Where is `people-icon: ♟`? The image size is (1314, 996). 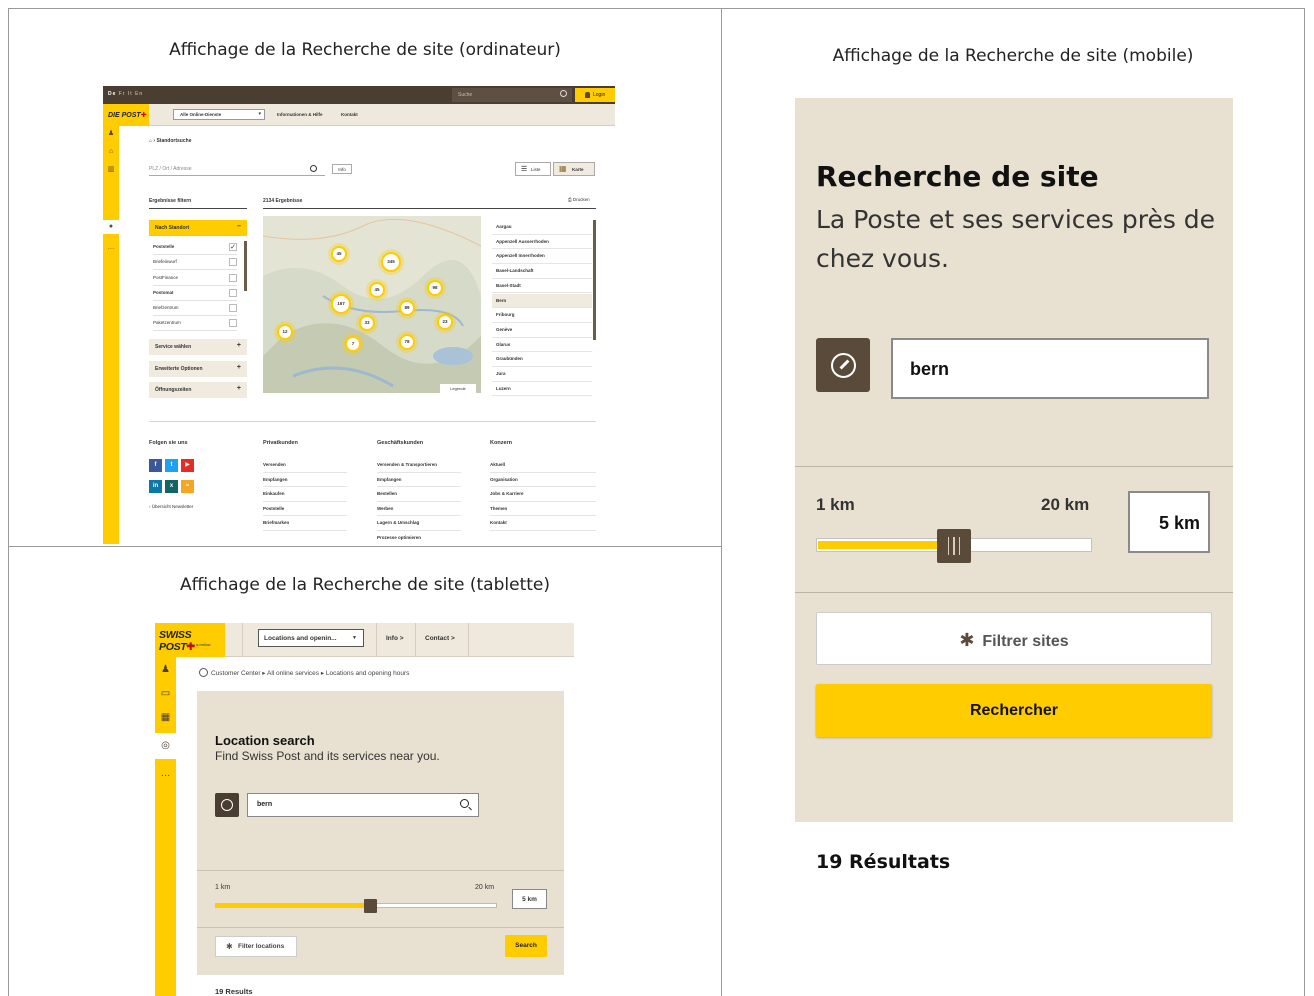 people-icon: ♟ is located at coordinates (111, 134).